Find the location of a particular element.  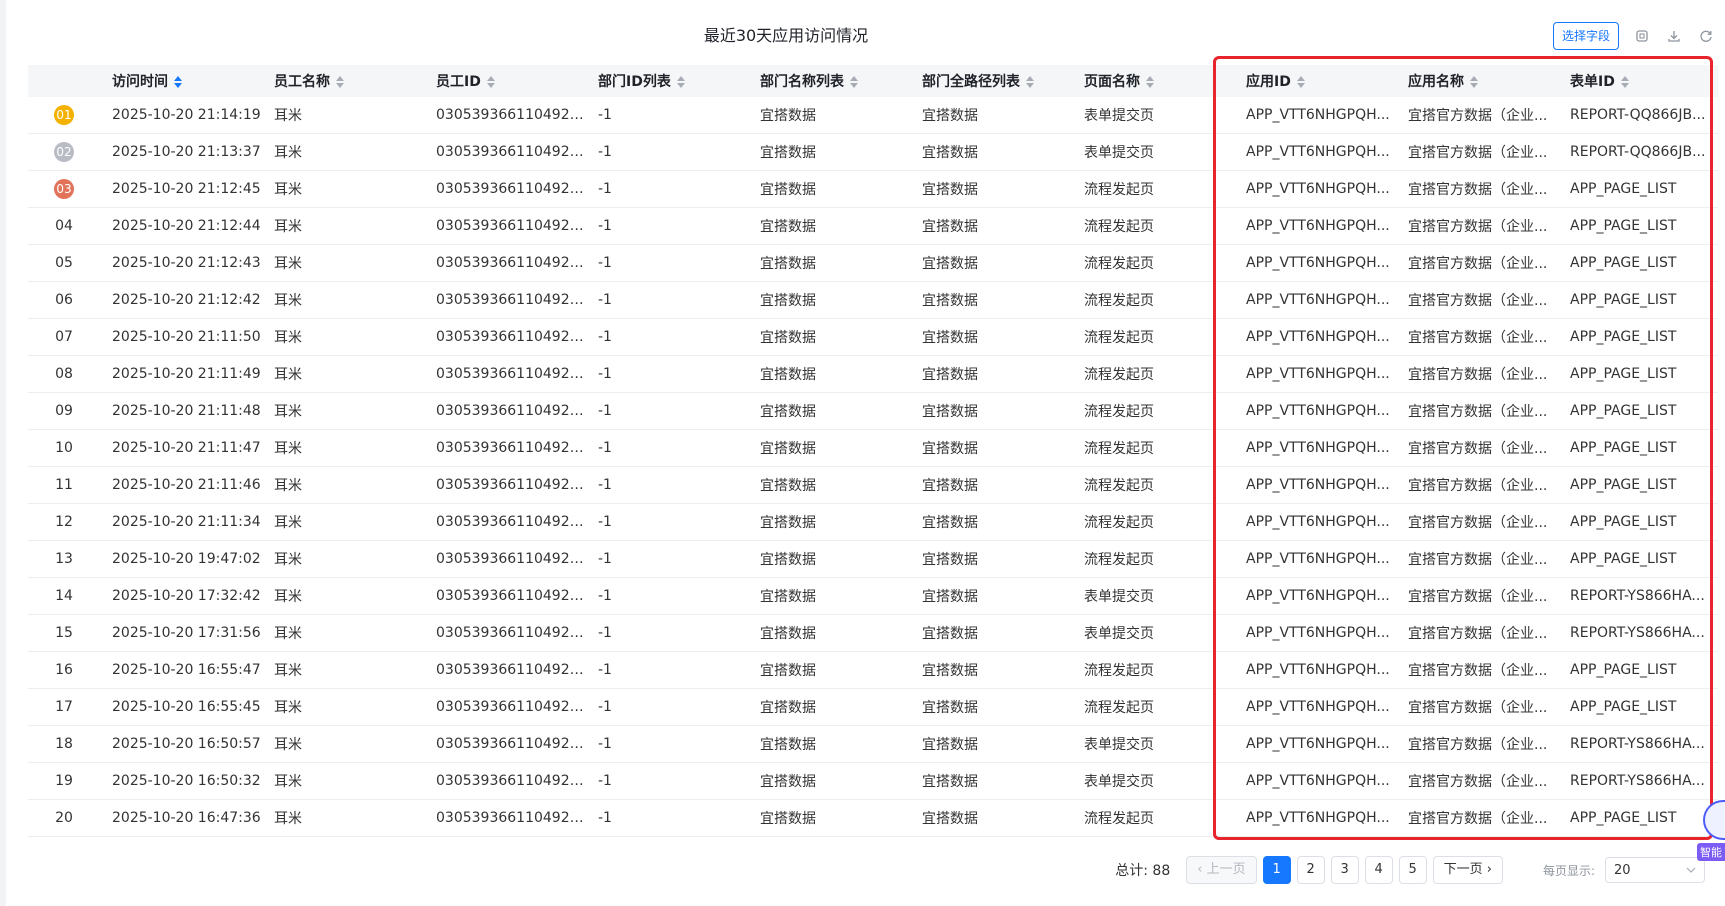

header-employee-id: 员工ID is located at coordinates (505, 81).